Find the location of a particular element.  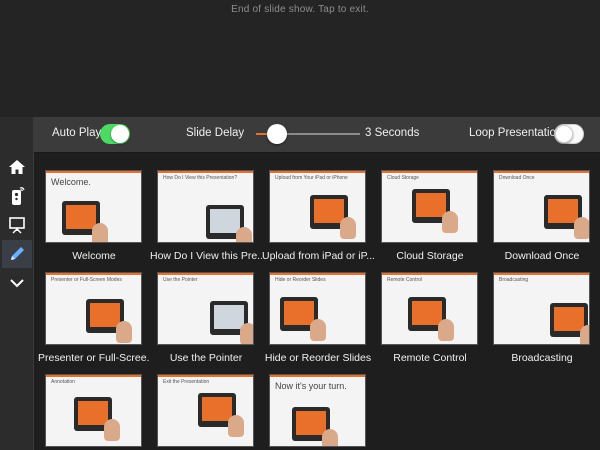

sidebar-item-pen is located at coordinates (17, 254).